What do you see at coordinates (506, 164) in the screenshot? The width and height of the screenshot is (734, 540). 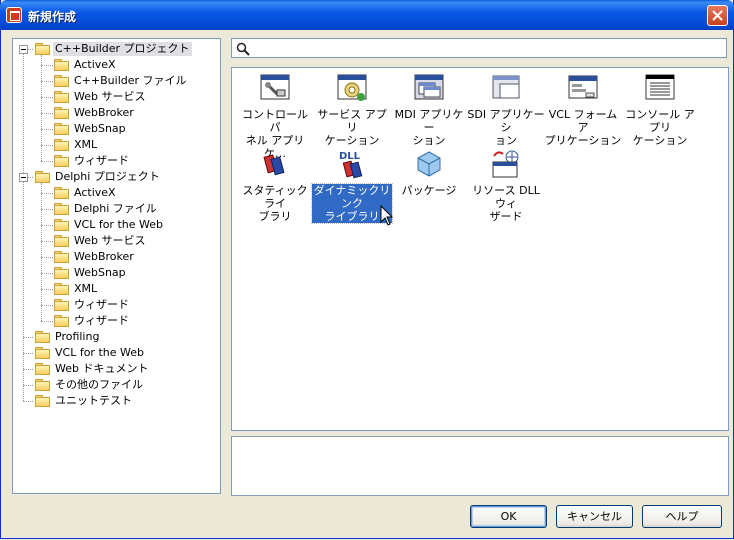 I see `resource-dll-wizard-icon` at bounding box center [506, 164].